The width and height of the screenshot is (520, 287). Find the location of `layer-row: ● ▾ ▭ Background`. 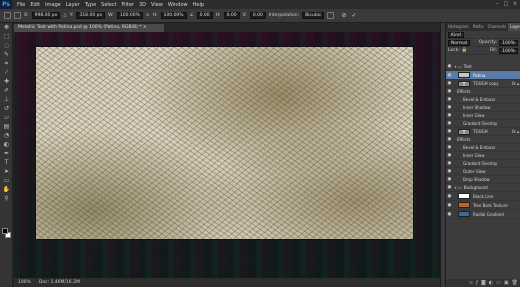

layer-row: ● ▾ ▭ Background is located at coordinates (483, 188).